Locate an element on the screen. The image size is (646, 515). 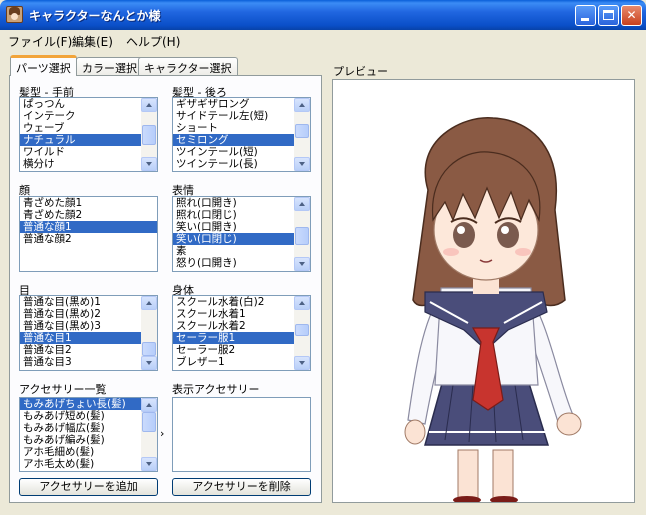
menu-help: ヘルプ(H) is located at coordinates (153, 41).